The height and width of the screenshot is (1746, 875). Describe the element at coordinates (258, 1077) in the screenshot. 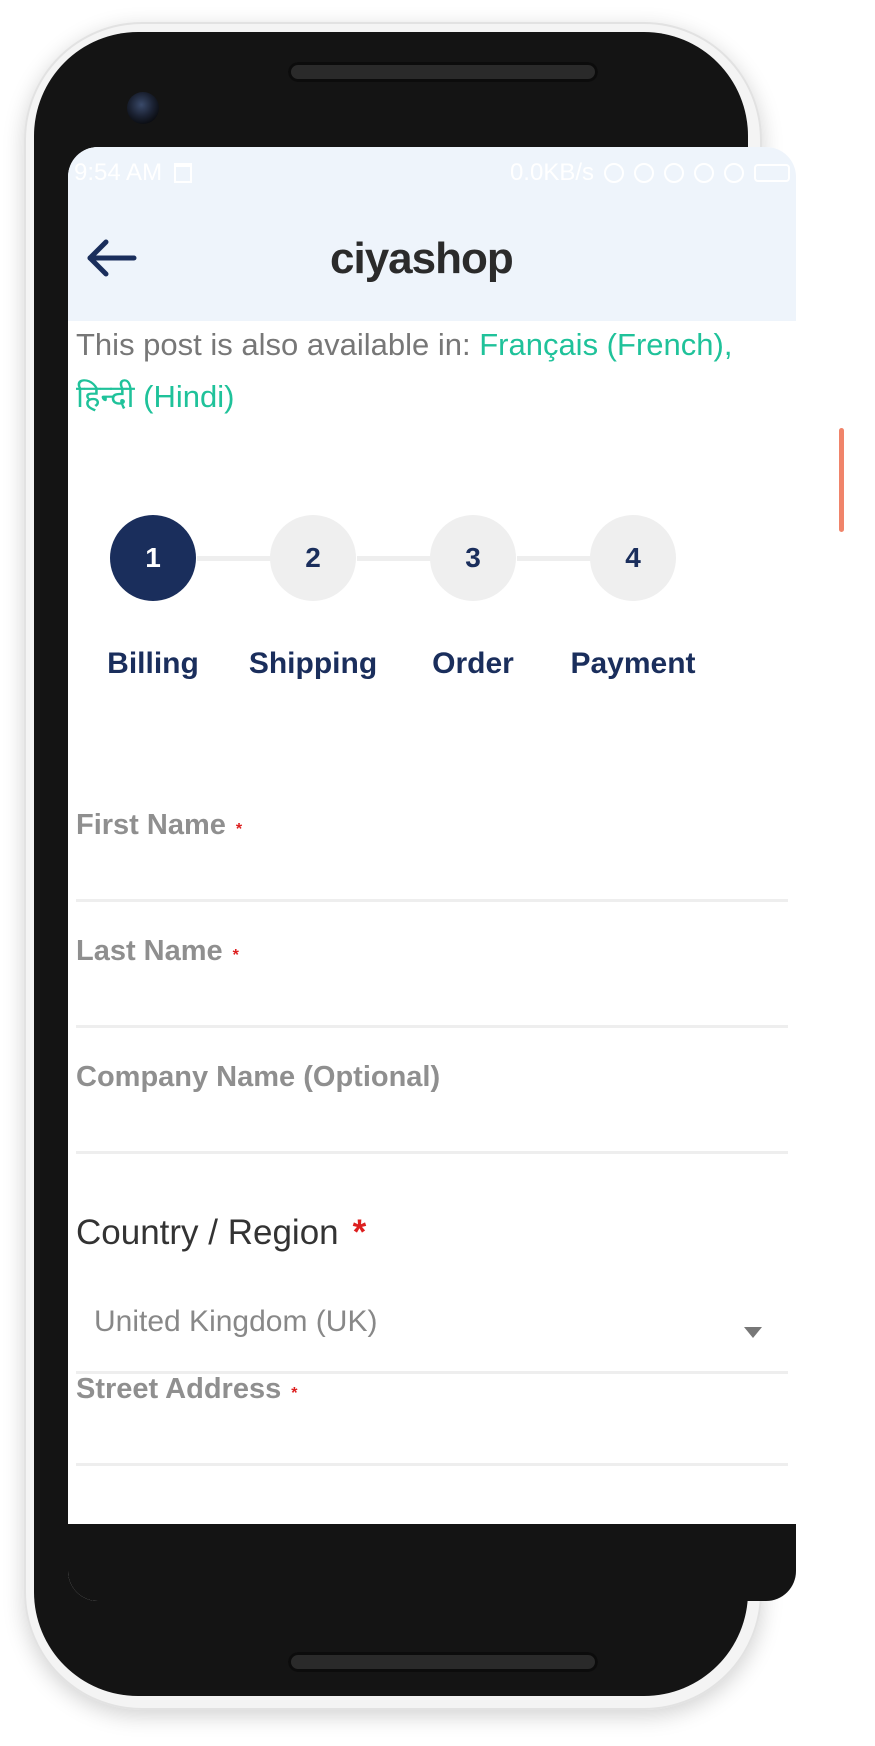

I see `company-name-label: Company Name (Optional)` at that location.